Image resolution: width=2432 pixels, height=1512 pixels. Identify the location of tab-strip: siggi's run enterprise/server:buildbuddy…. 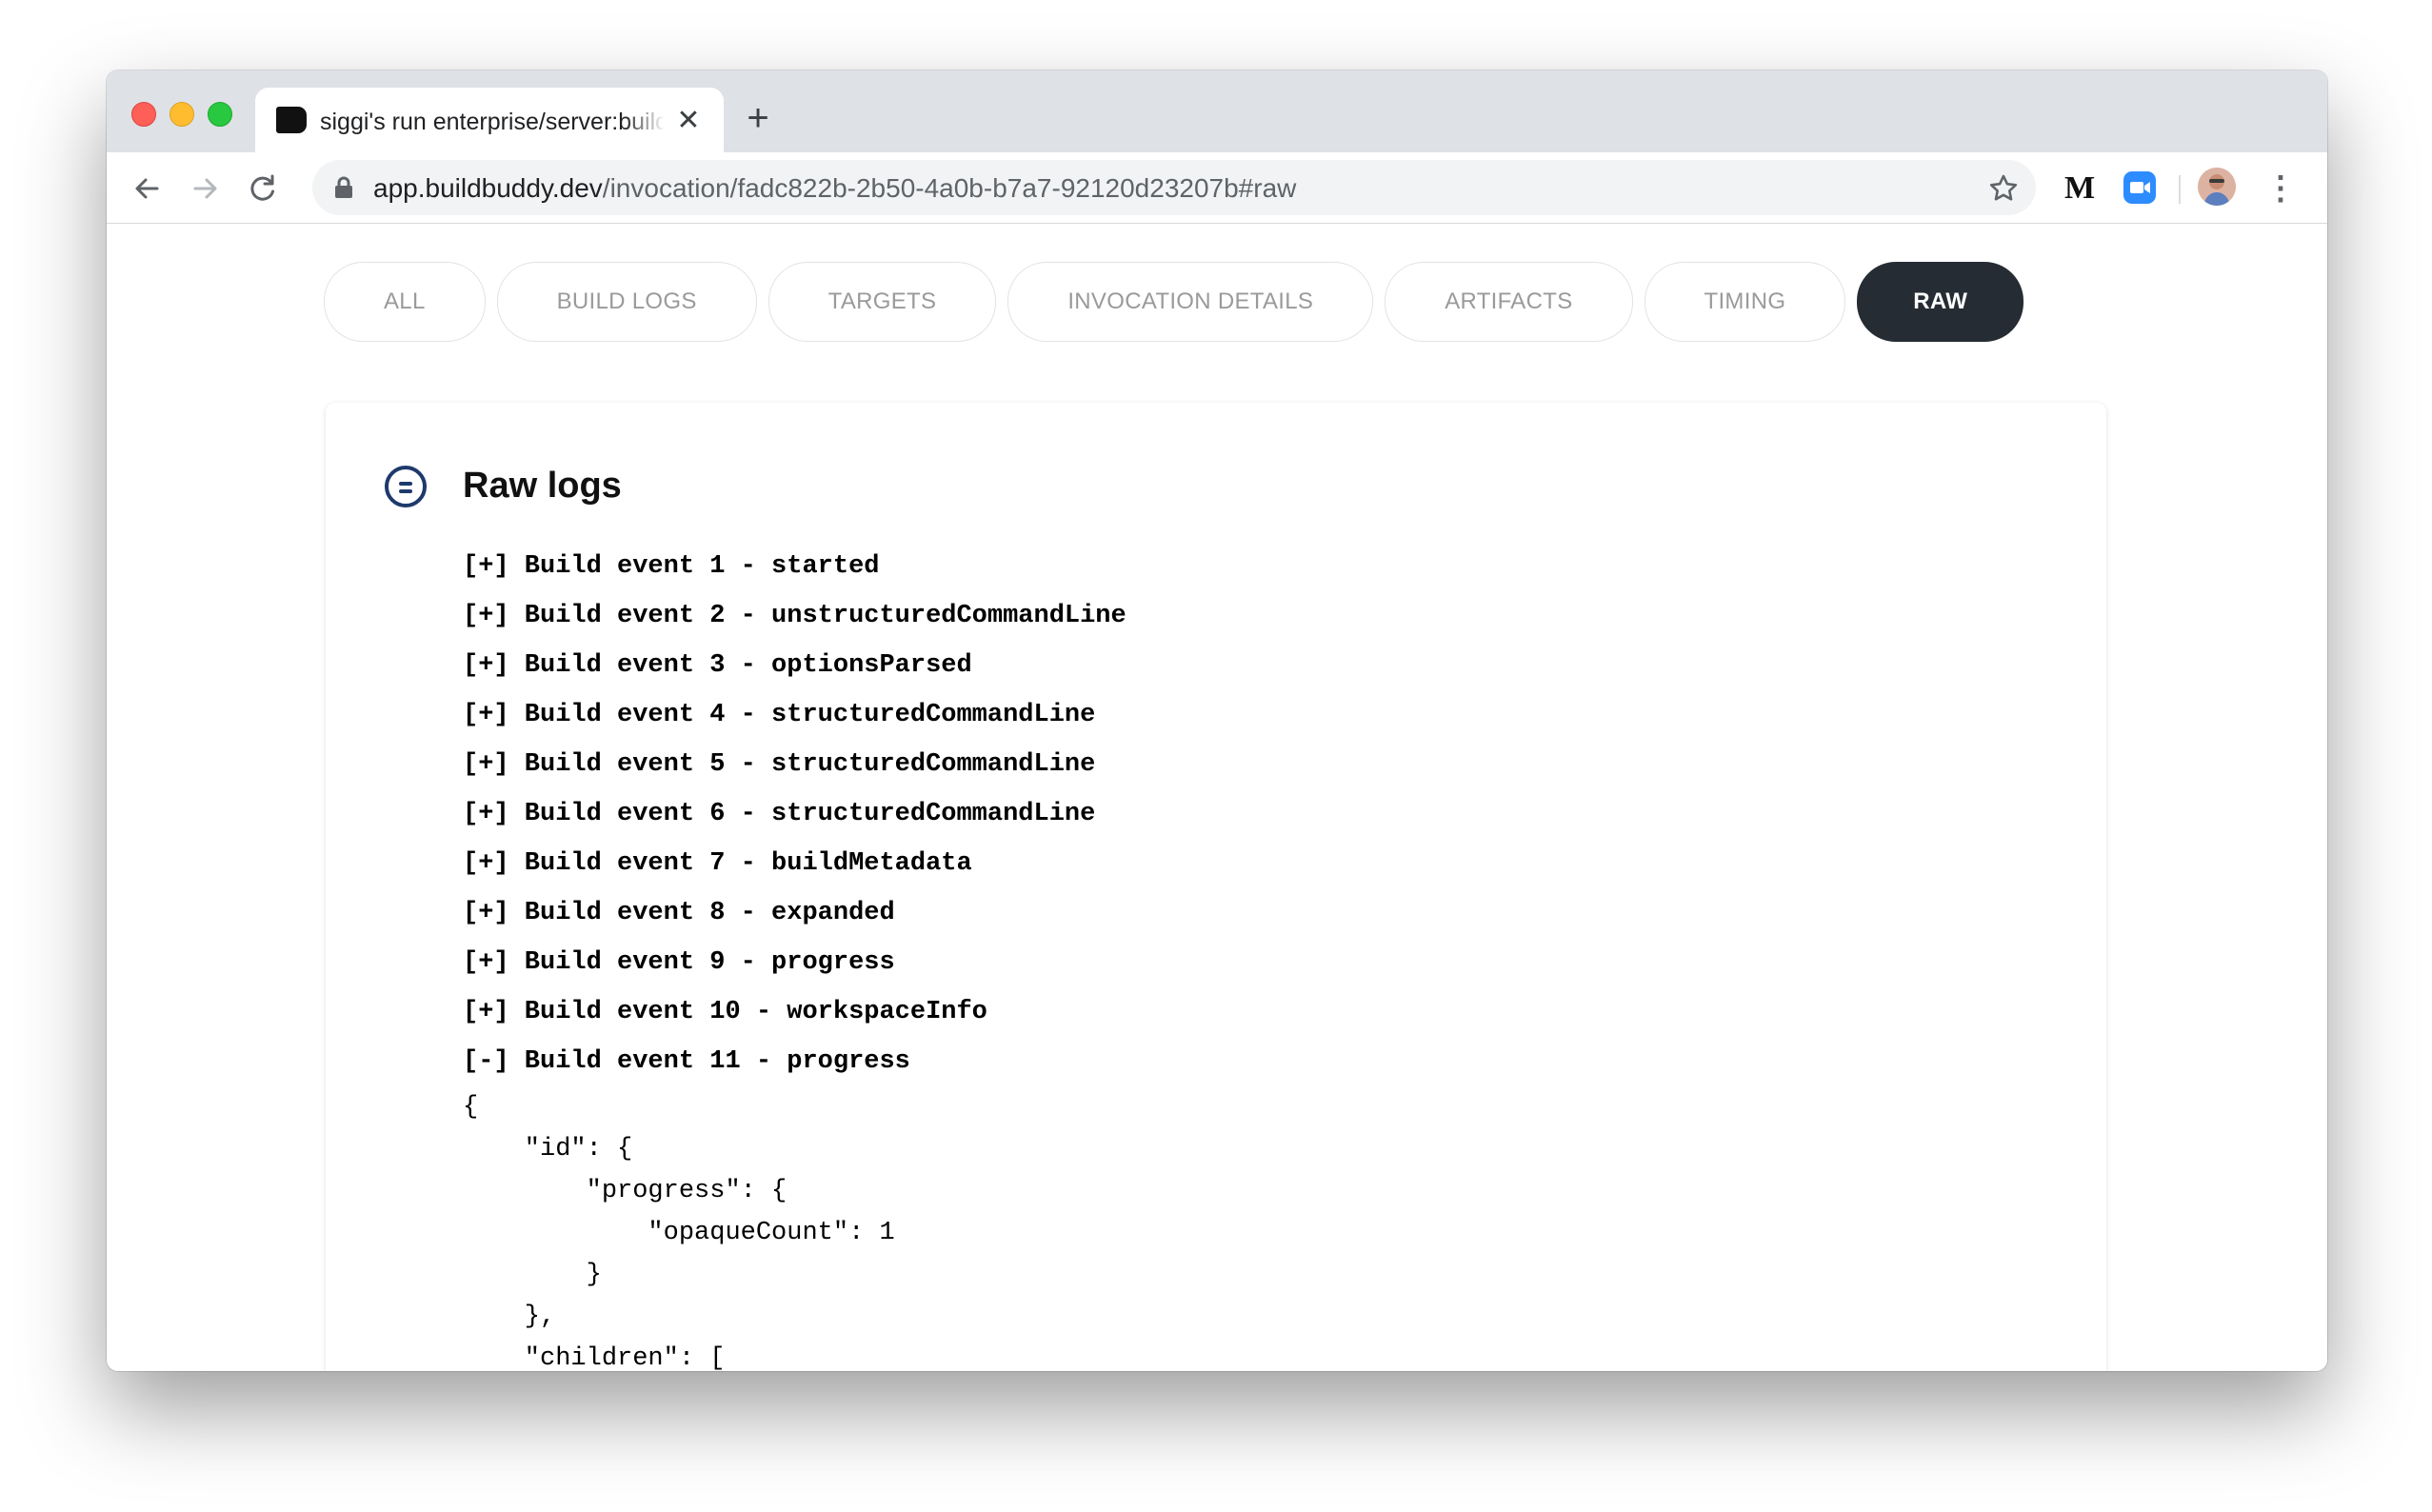
(1217, 111).